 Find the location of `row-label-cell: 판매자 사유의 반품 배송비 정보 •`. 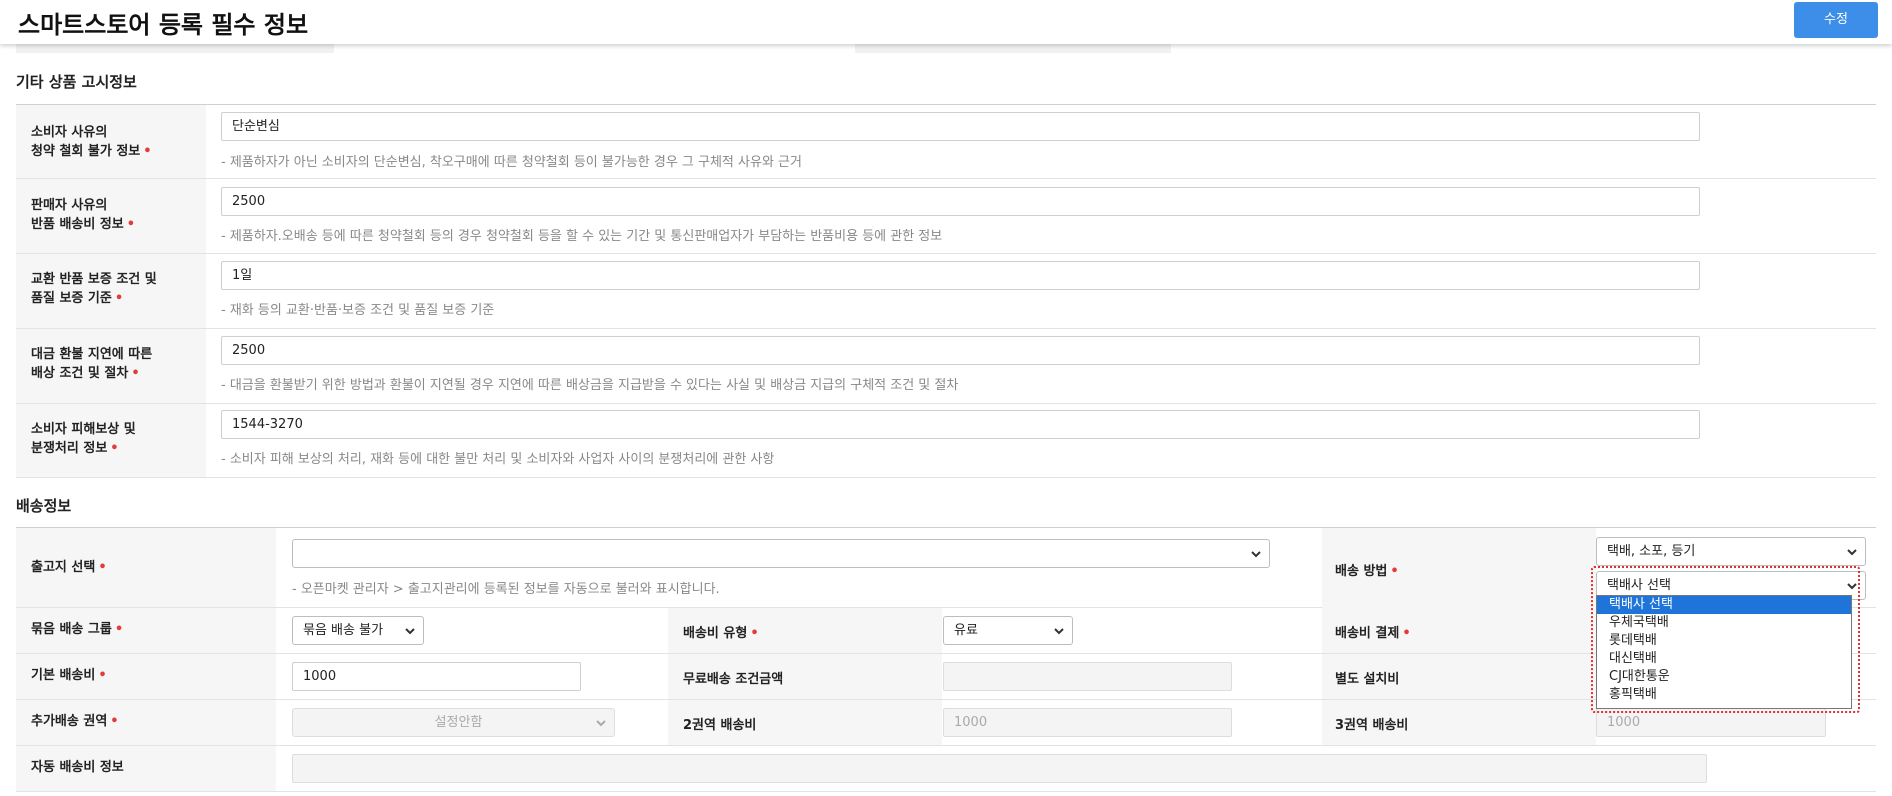

row-label-cell: 판매자 사유의 반품 배송비 정보 • is located at coordinates (111, 216).